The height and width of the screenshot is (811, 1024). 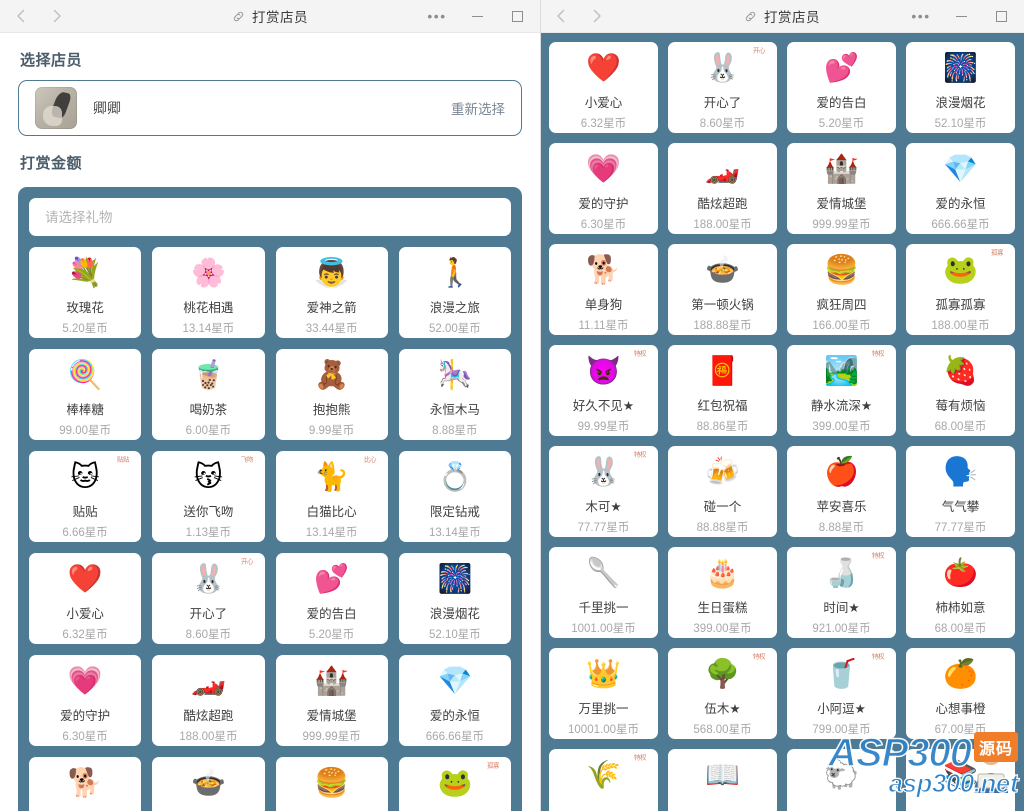 I want to click on gift-name: 孤寡孤寡, so click(x=455, y=809).